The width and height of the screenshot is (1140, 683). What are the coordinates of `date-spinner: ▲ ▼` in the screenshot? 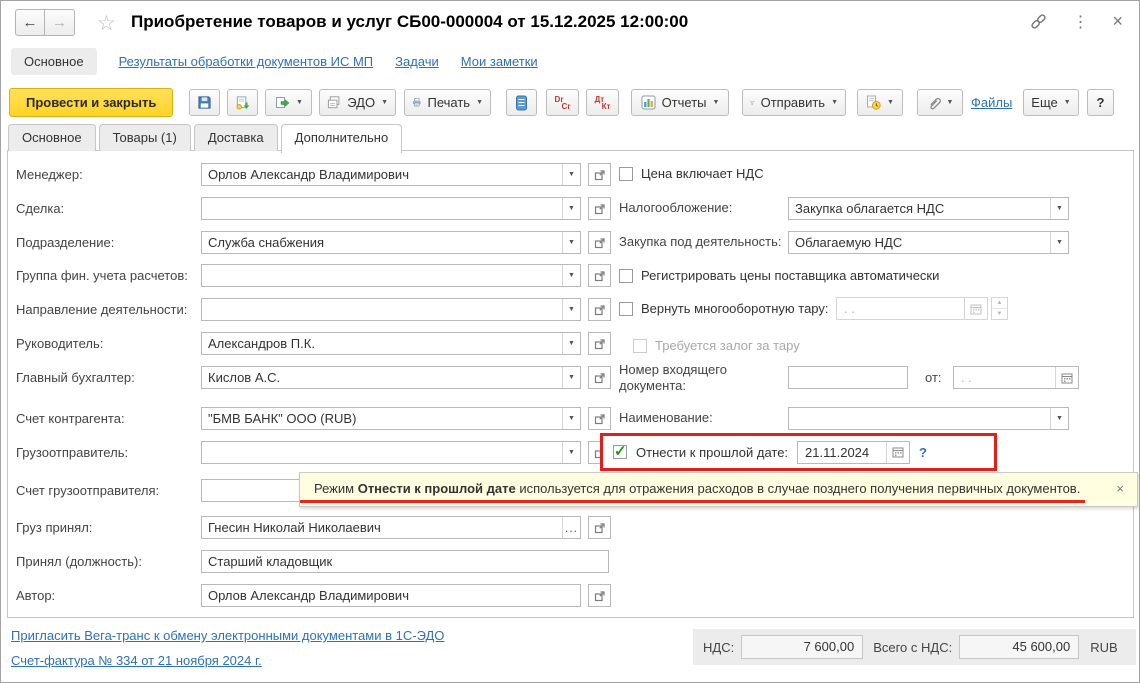 It's located at (999, 308).